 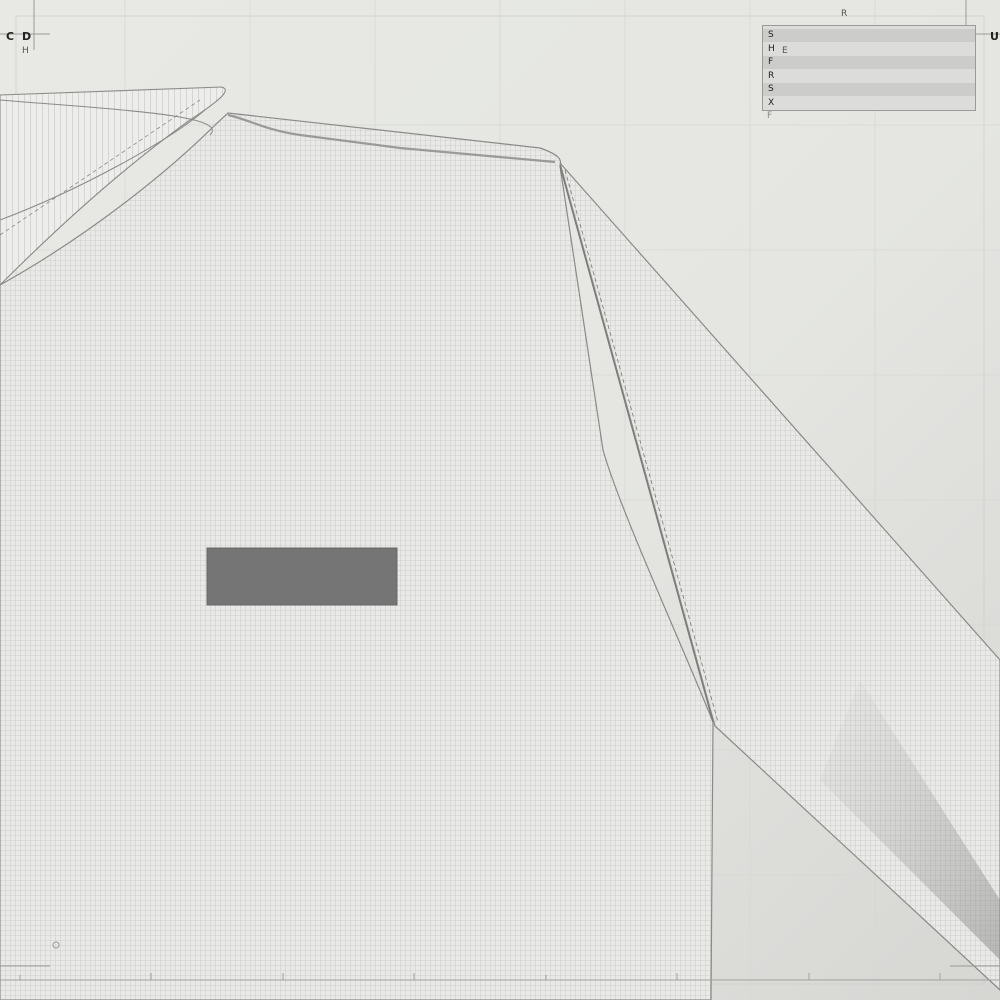 I want to click on top-center-label: R, so click(x=844, y=14).